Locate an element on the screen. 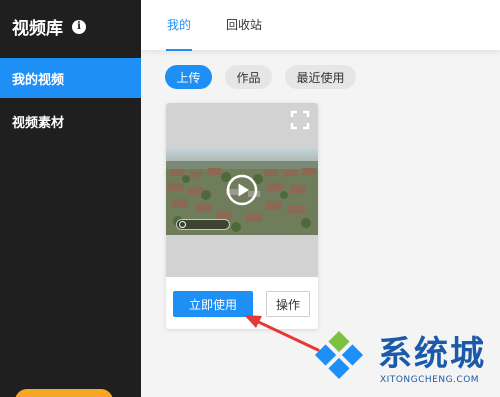 Image resolution: width=500 pixels, height=397 pixels. video-thumbnail is located at coordinates (242, 191).